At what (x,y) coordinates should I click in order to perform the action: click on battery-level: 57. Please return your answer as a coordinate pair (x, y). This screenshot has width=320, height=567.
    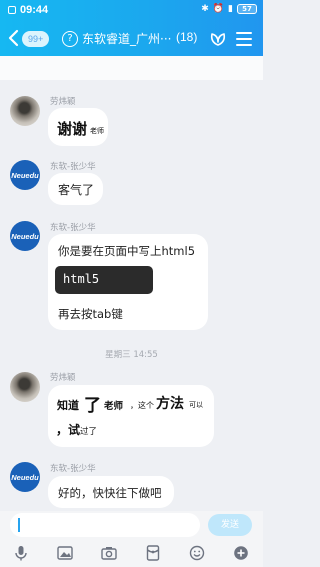
    Looking at the image, I should click on (247, 9).